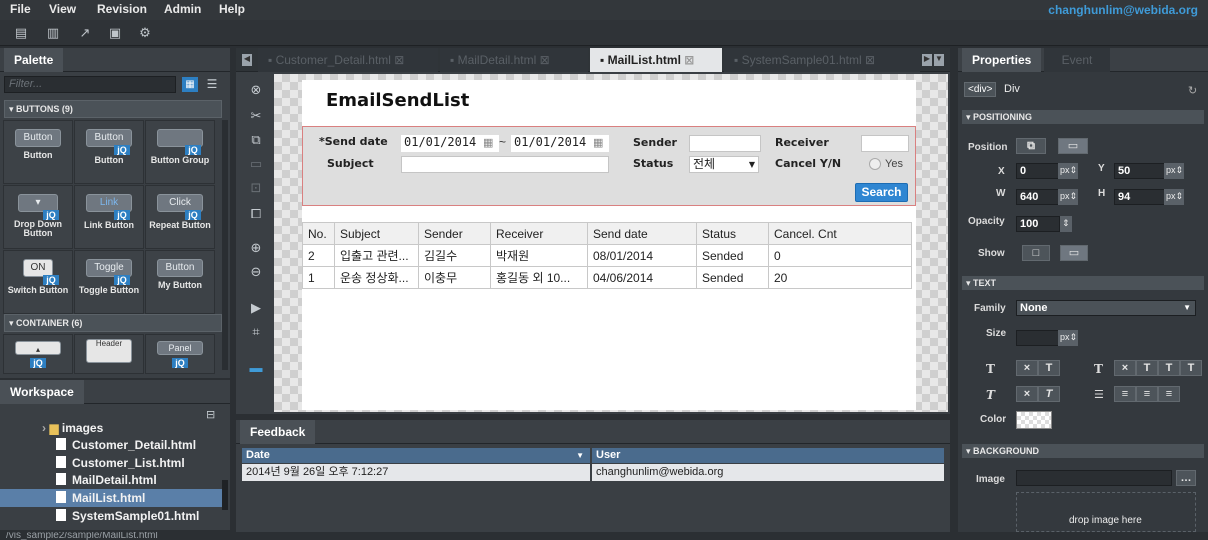 The image size is (1208, 540). I want to click on menu-admin: Admin, so click(182, 9).